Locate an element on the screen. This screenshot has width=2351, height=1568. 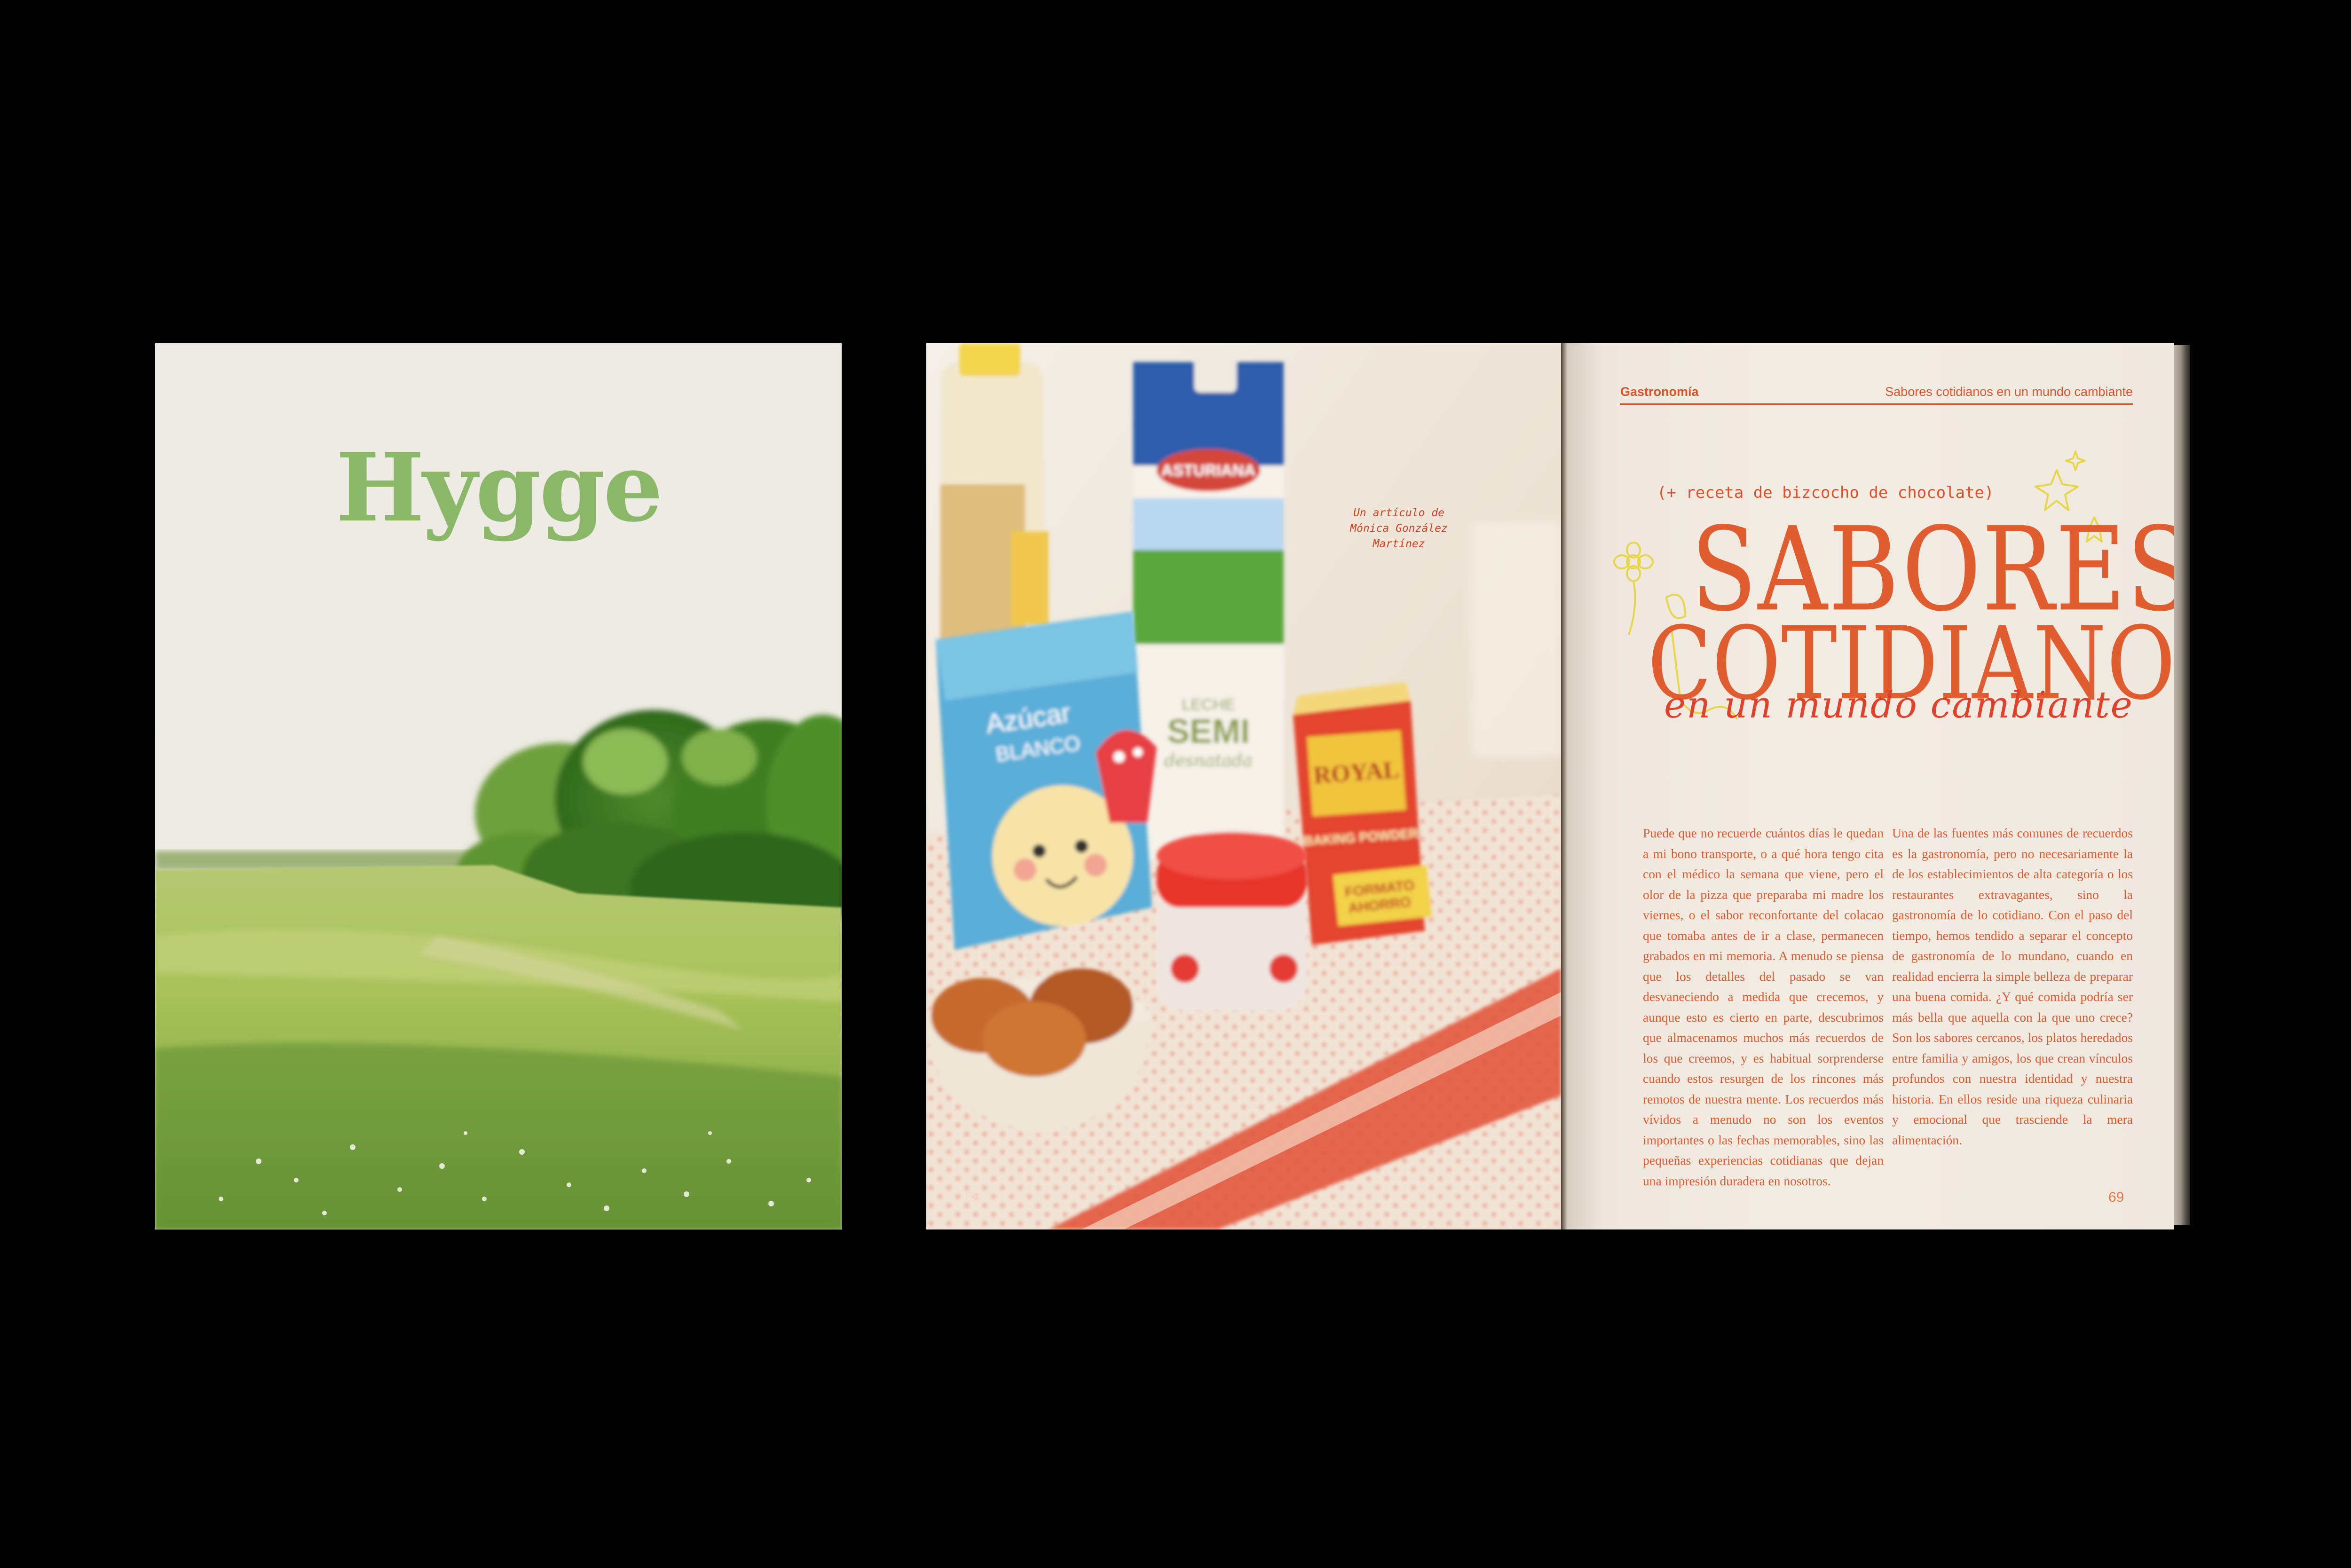
page-number-left: 68 is located at coordinates (973, 1197).